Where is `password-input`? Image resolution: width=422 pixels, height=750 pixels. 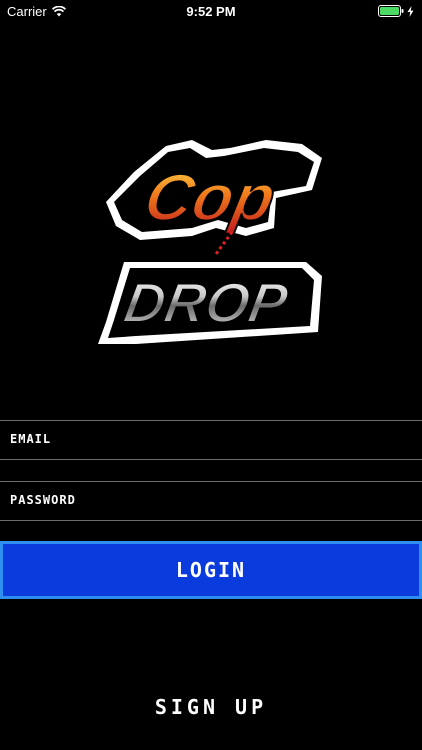 password-input is located at coordinates (211, 501).